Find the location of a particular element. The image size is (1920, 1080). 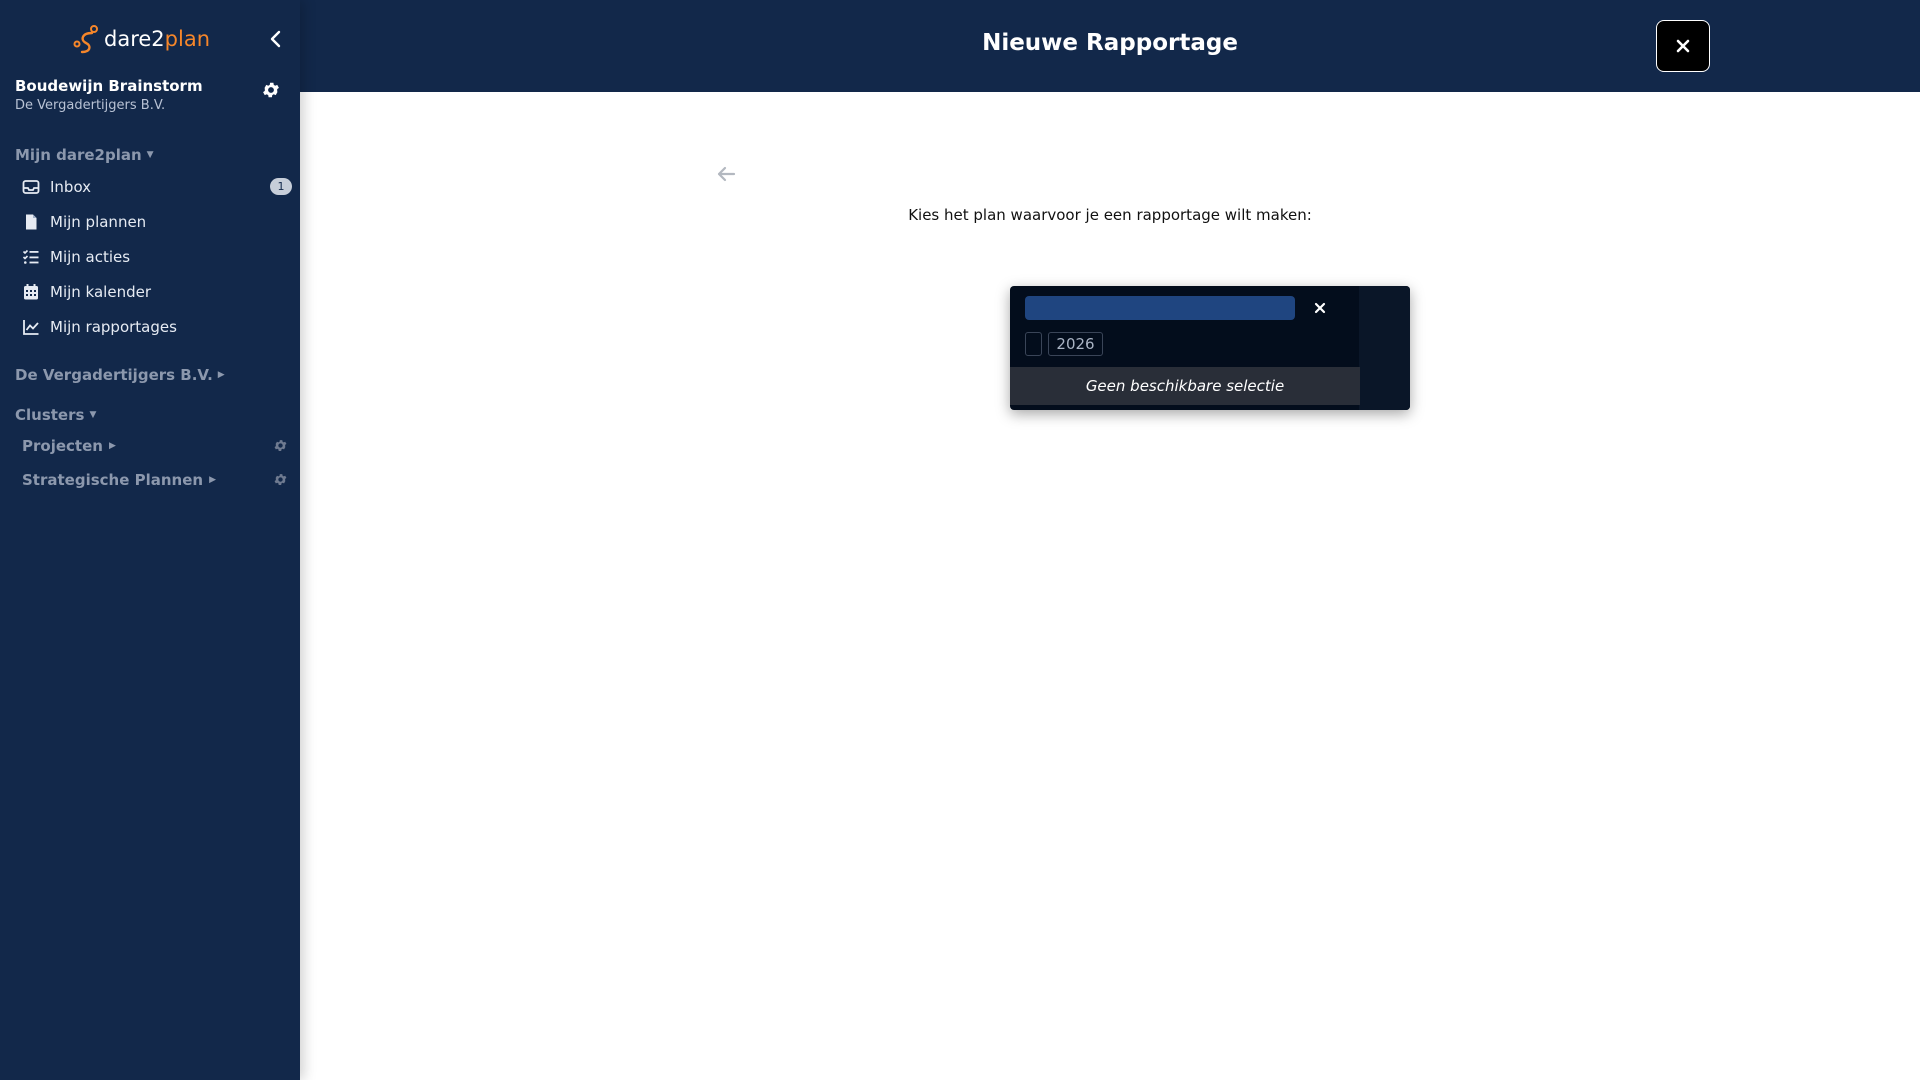

logo-text-dare2: dare2 is located at coordinates (134, 39).